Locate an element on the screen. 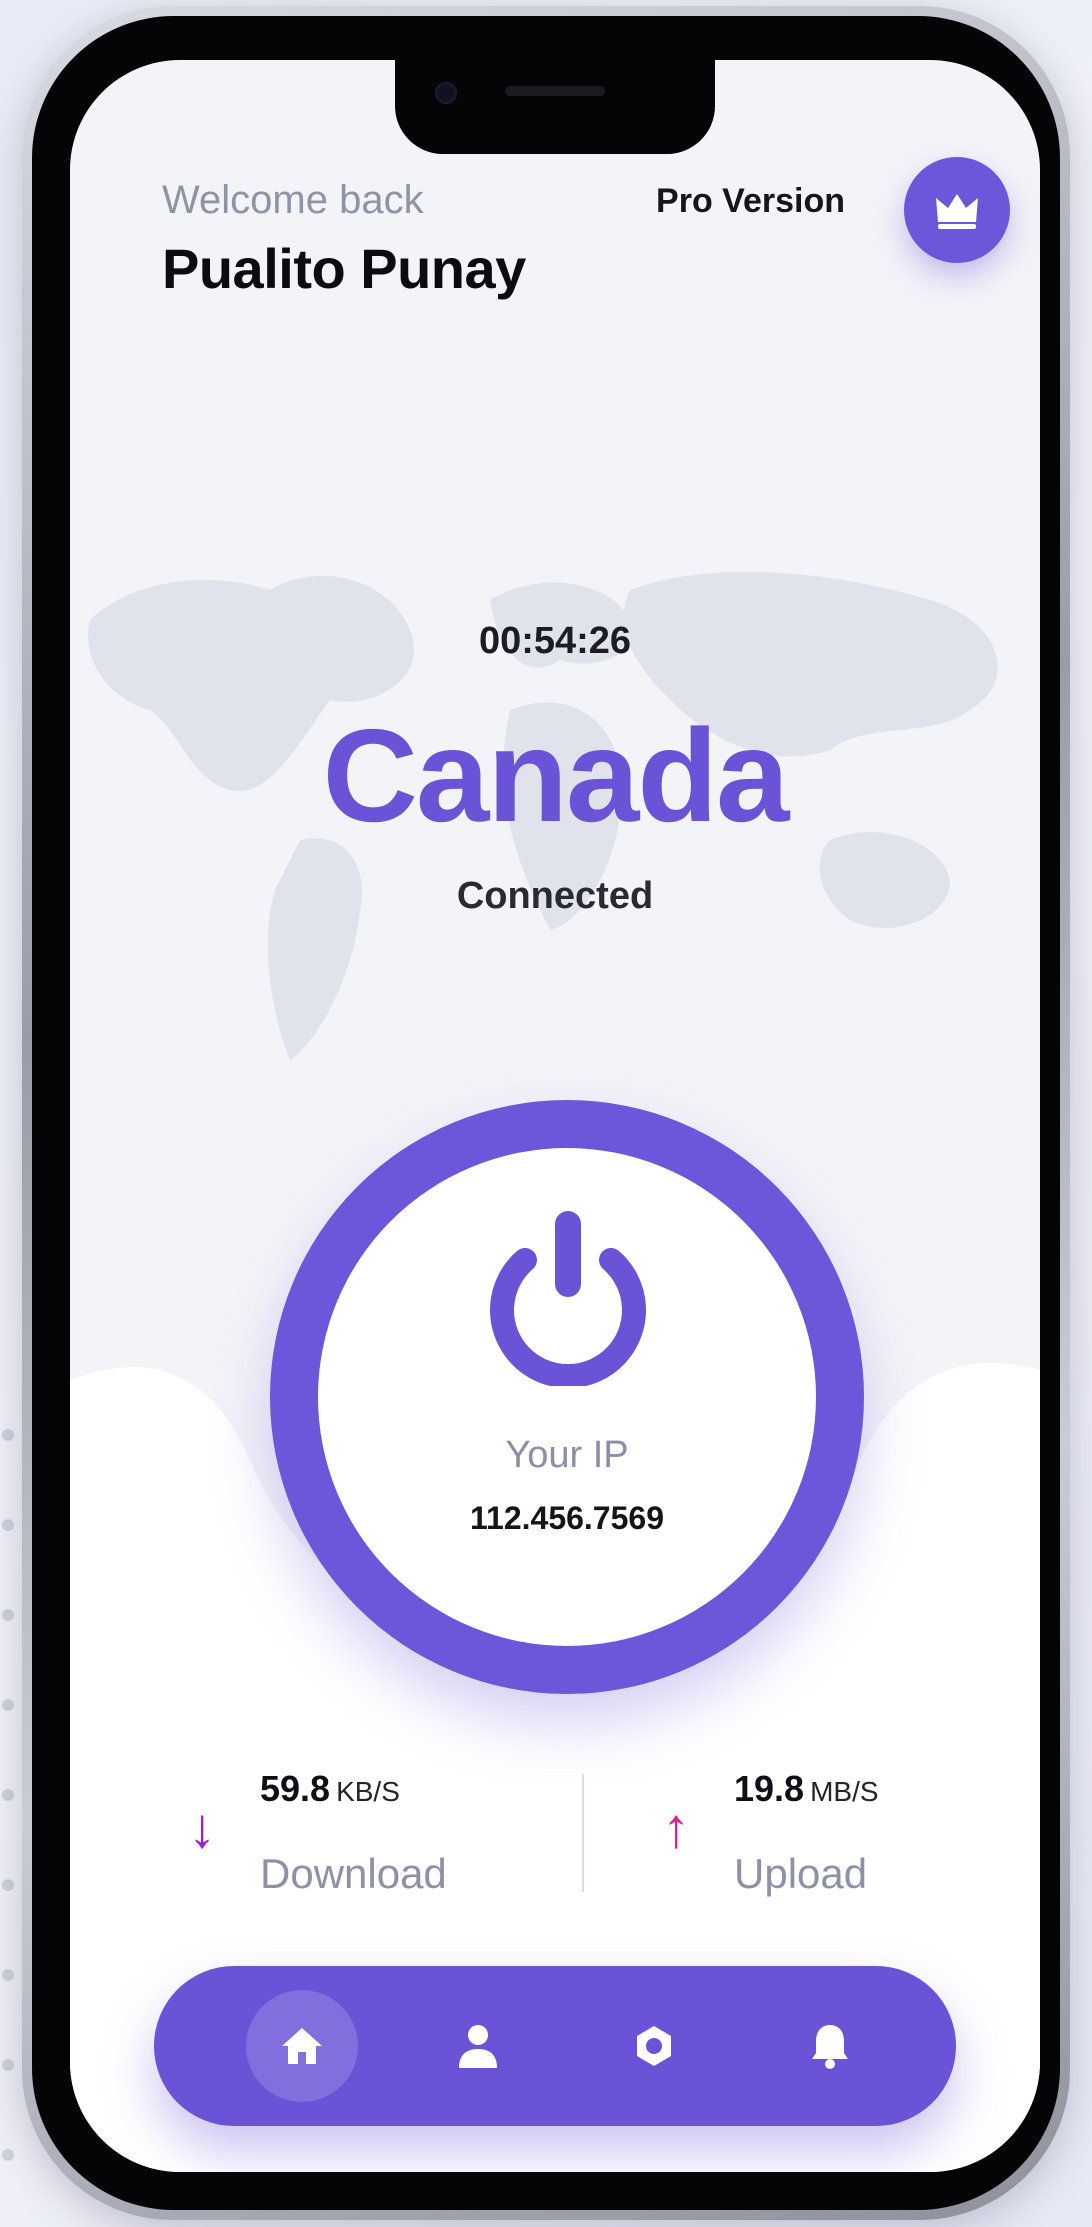  nav-notifications is located at coordinates (830, 2046).